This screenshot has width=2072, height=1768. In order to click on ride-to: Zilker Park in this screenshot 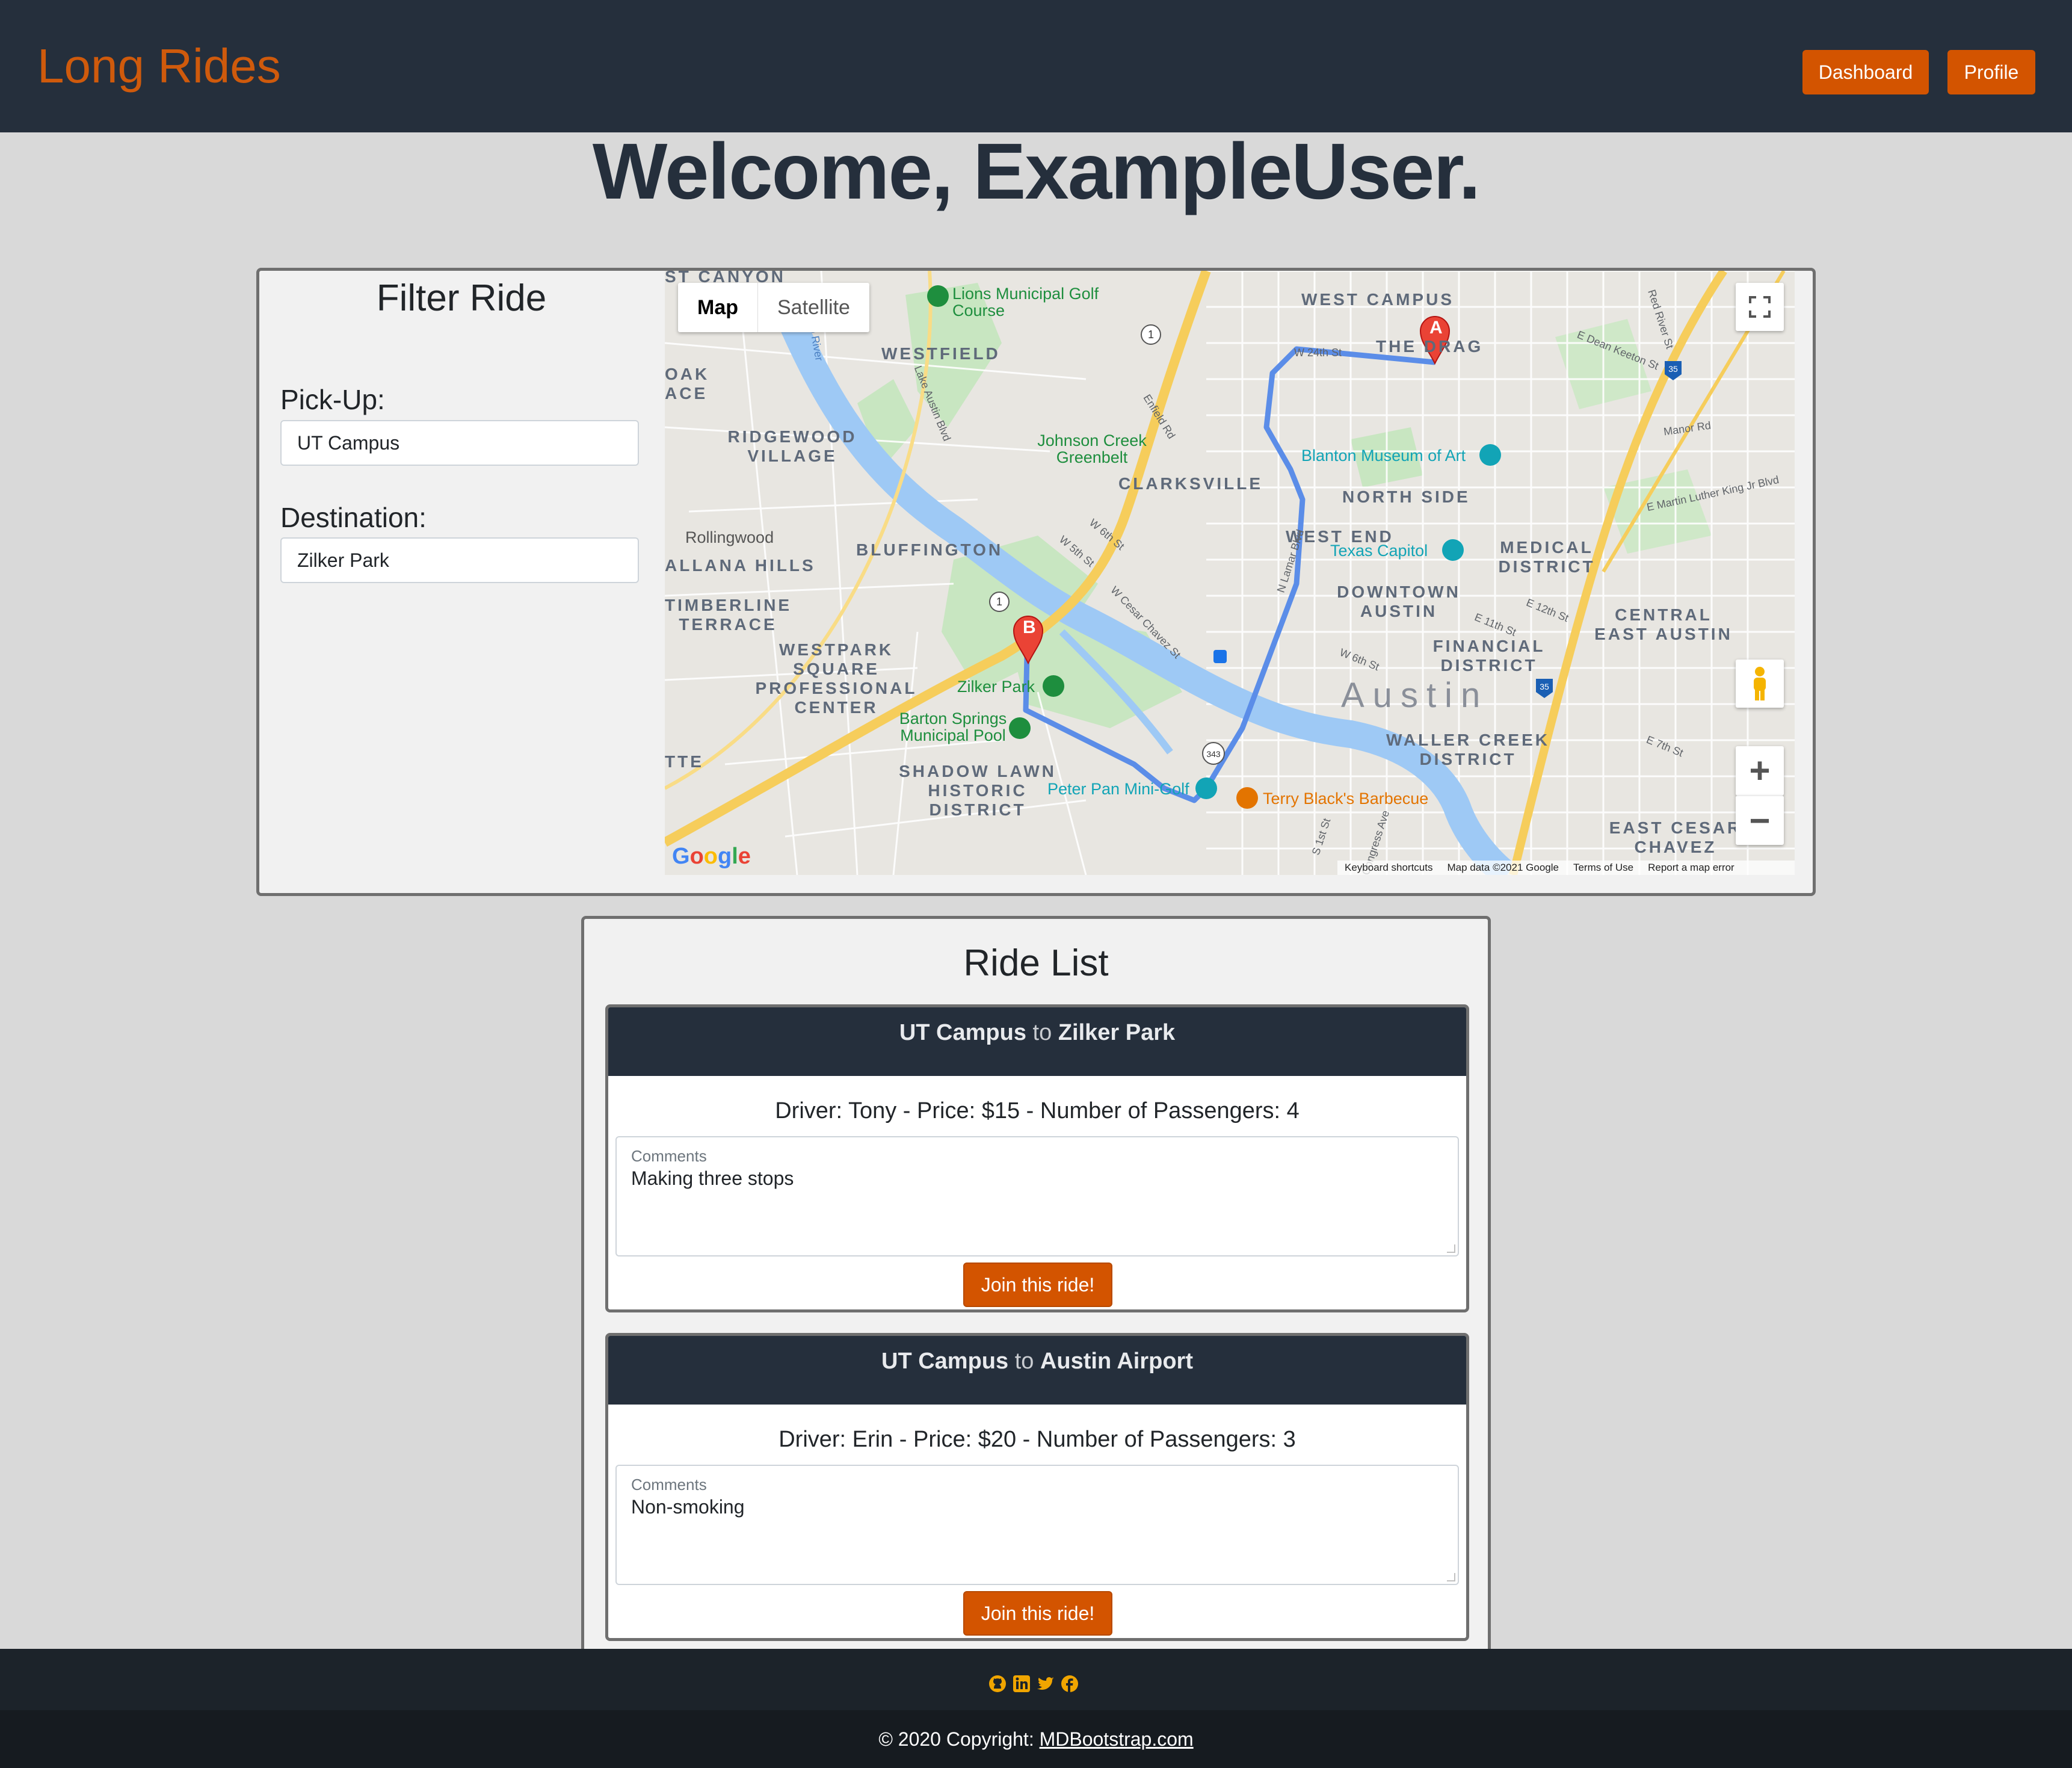, I will do `click(1117, 1033)`.